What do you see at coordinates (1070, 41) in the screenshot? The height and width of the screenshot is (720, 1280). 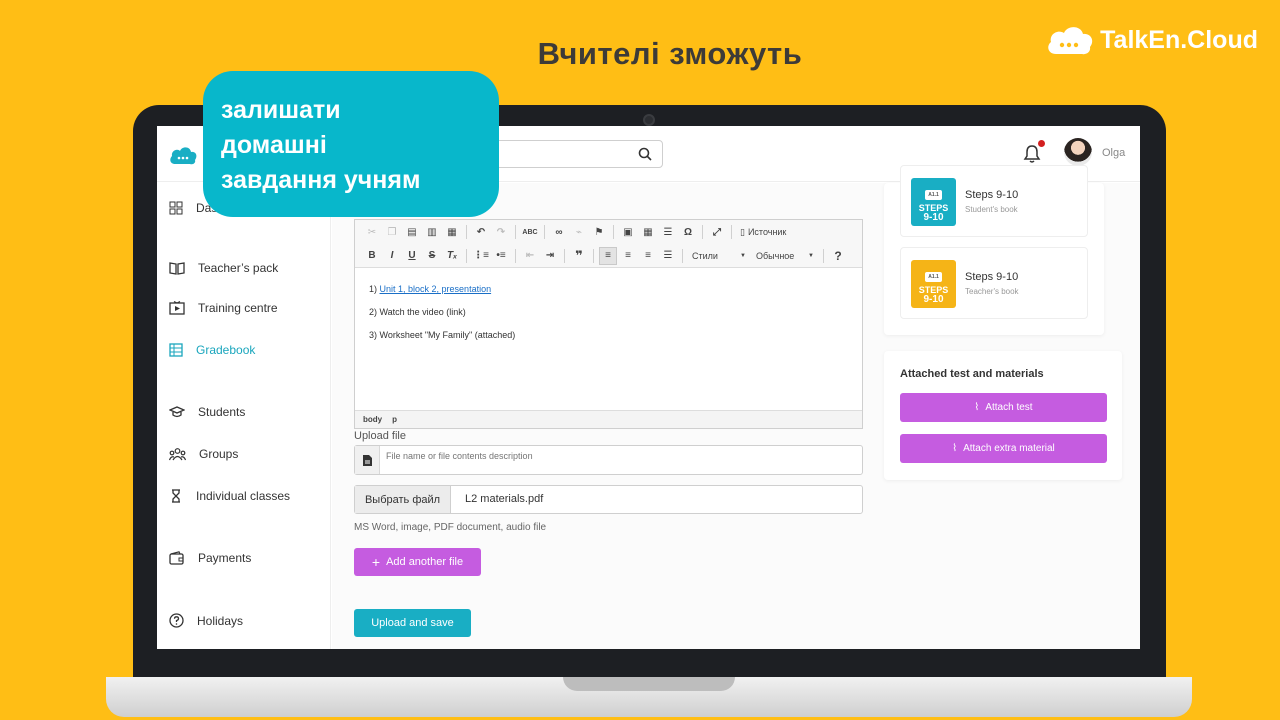 I see `cloud-chat-icon` at bounding box center [1070, 41].